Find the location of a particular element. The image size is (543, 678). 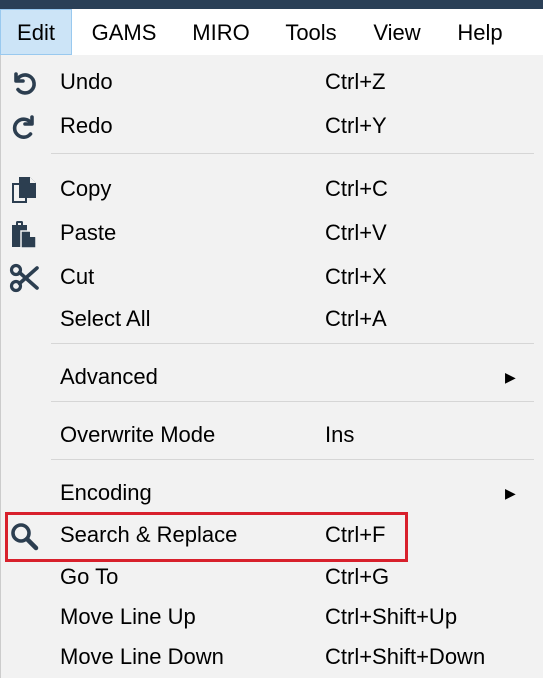

menu-item-paste: Paste Ctrl+V is located at coordinates (272, 233).